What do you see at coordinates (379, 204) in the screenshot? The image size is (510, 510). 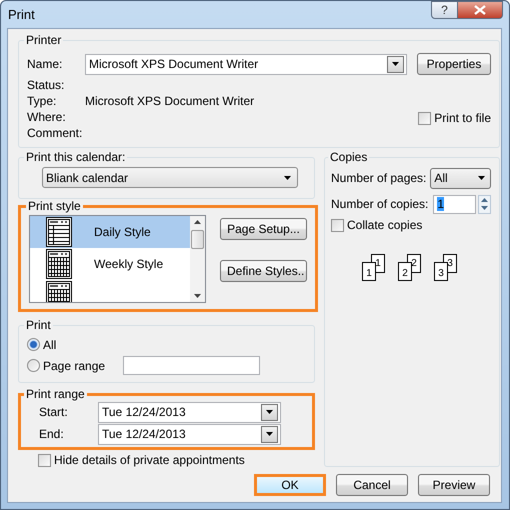 I see `field-label: Number of copies:` at bounding box center [379, 204].